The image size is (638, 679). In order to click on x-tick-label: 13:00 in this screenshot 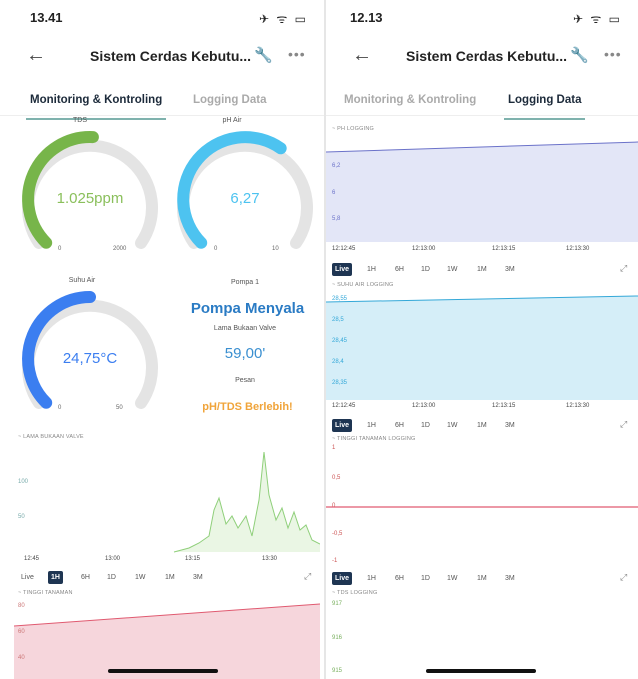, I will do `click(113, 559)`.